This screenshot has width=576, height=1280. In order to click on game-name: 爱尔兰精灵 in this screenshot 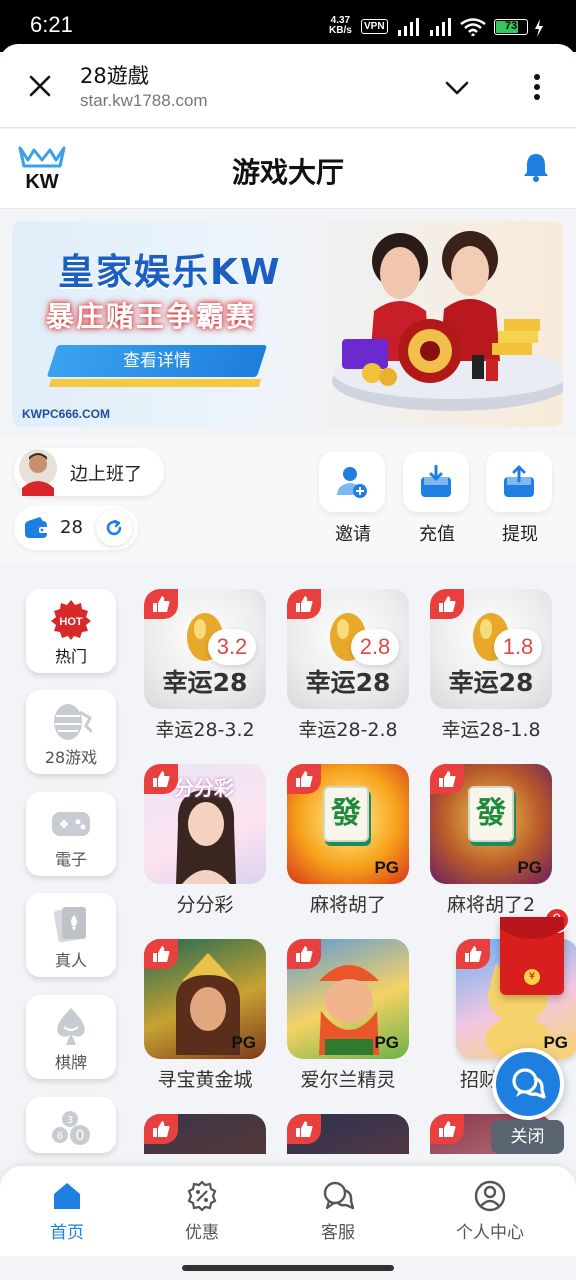, I will do `click(348, 1080)`.